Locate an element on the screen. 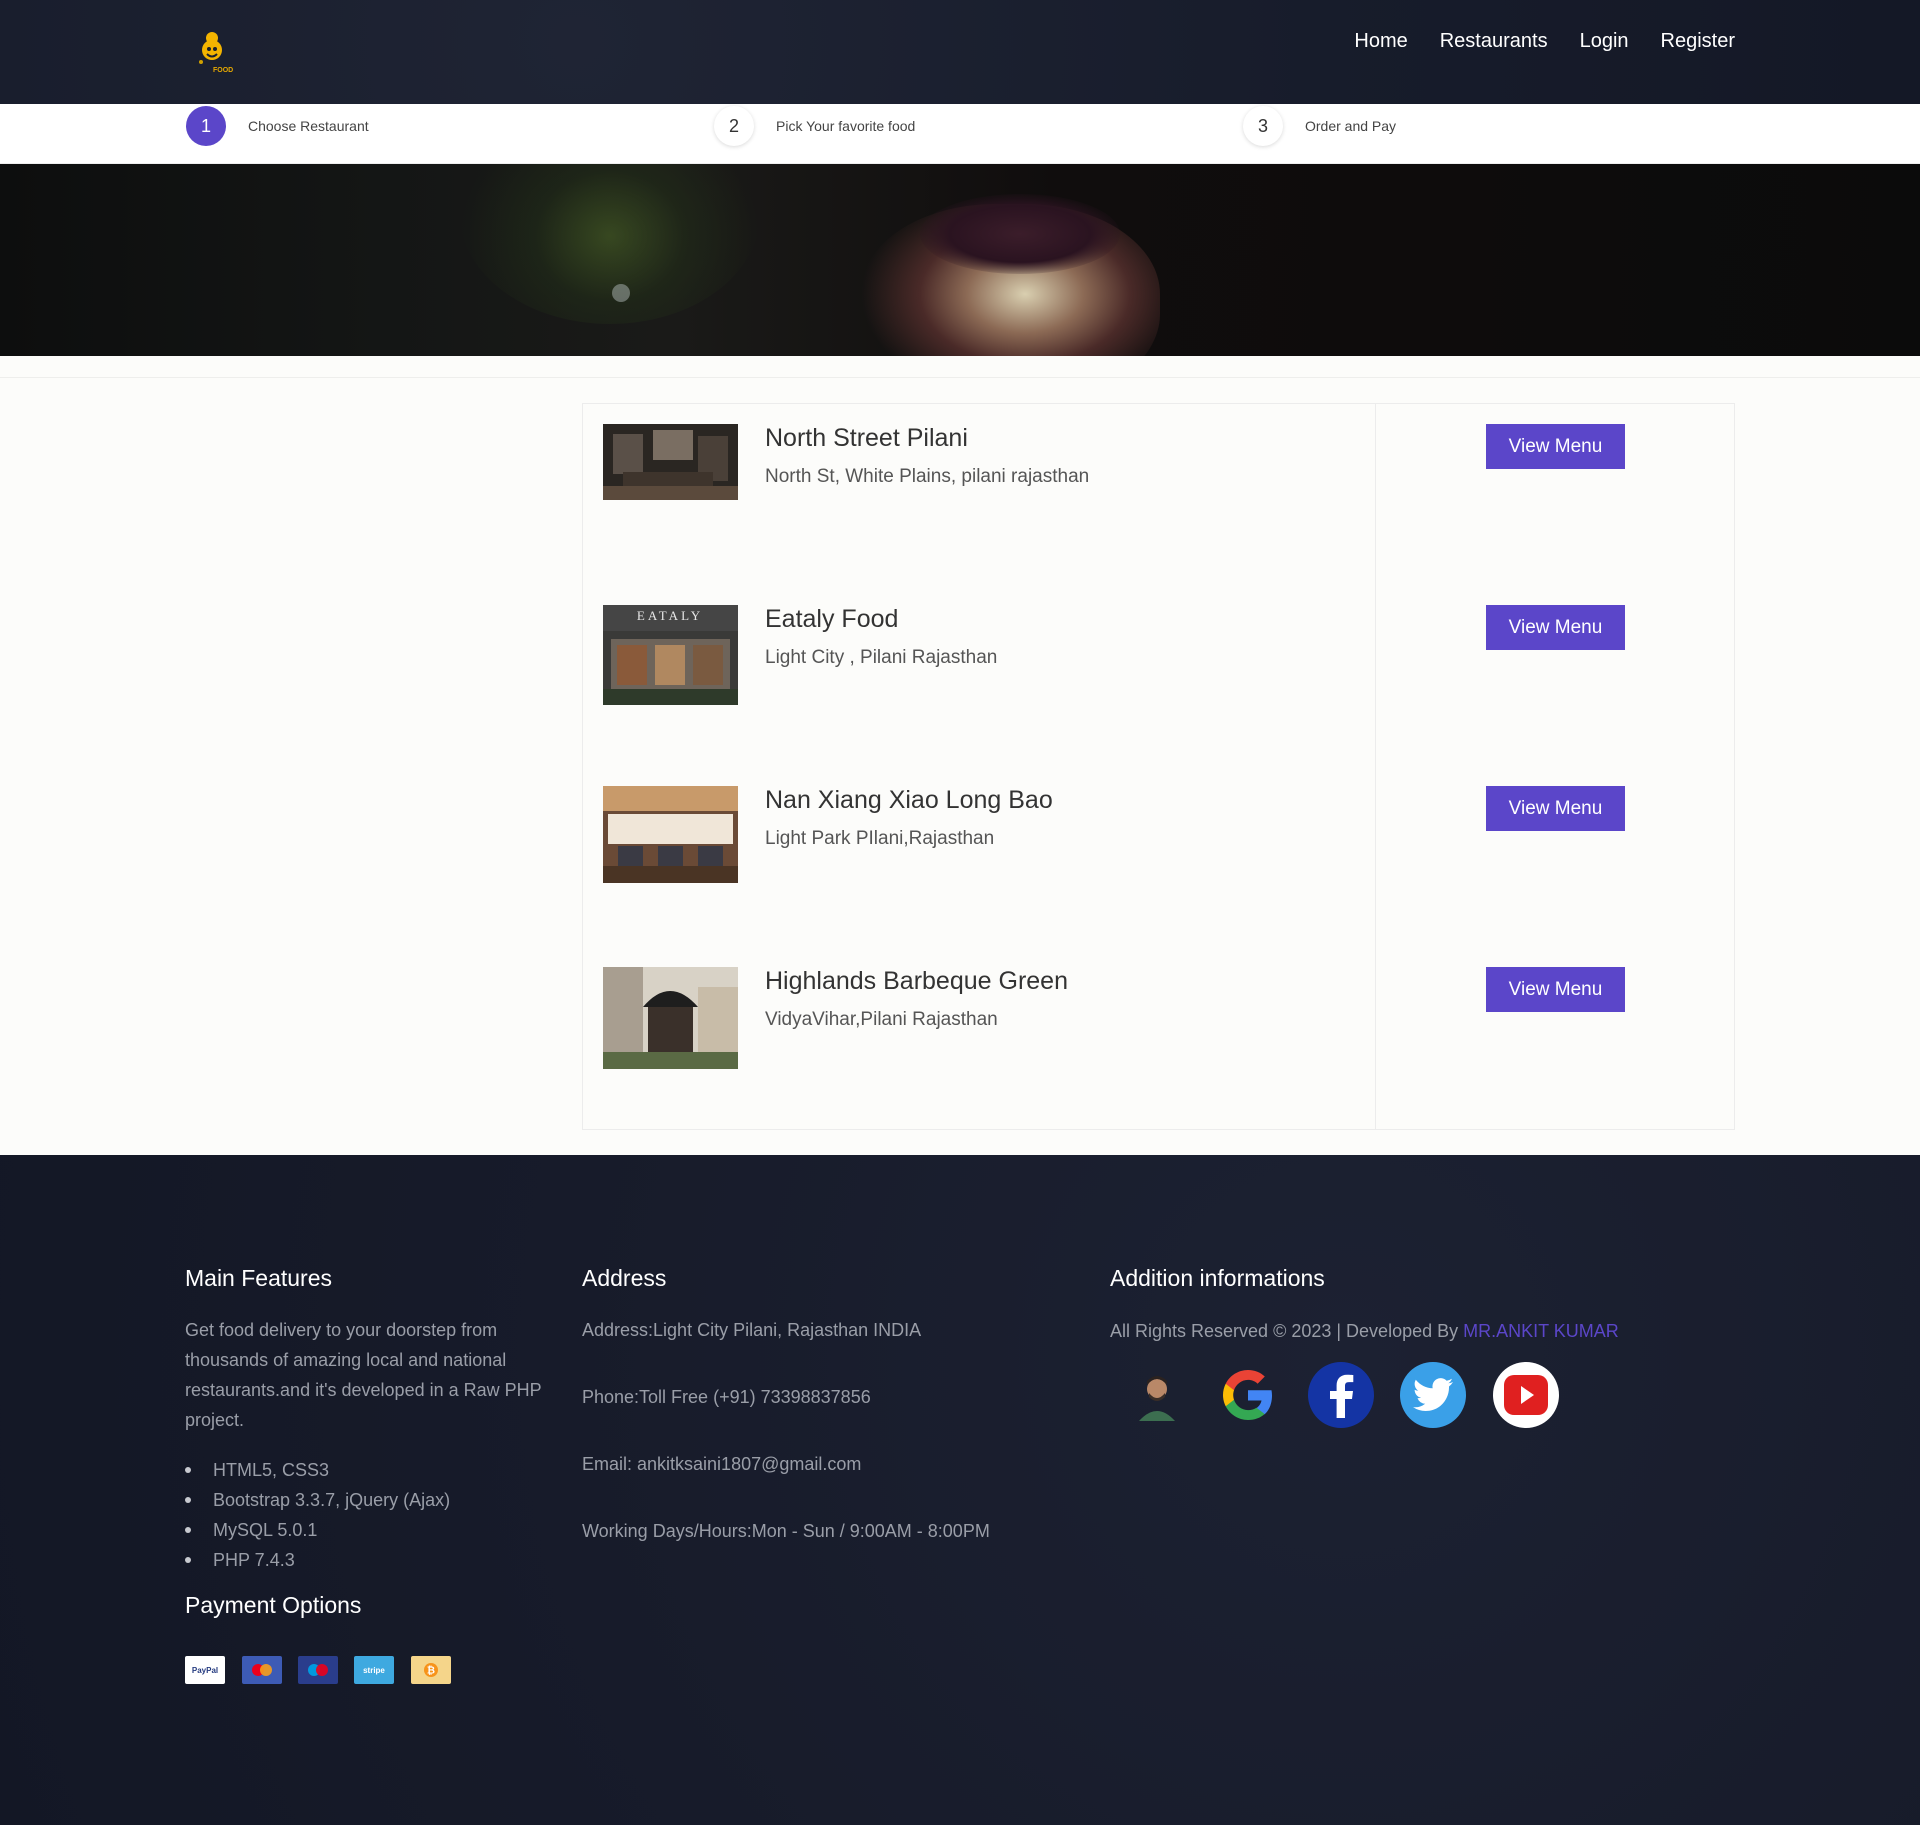  step-pick-food: 2 Pick Your favorite food is located at coordinates (814, 126).